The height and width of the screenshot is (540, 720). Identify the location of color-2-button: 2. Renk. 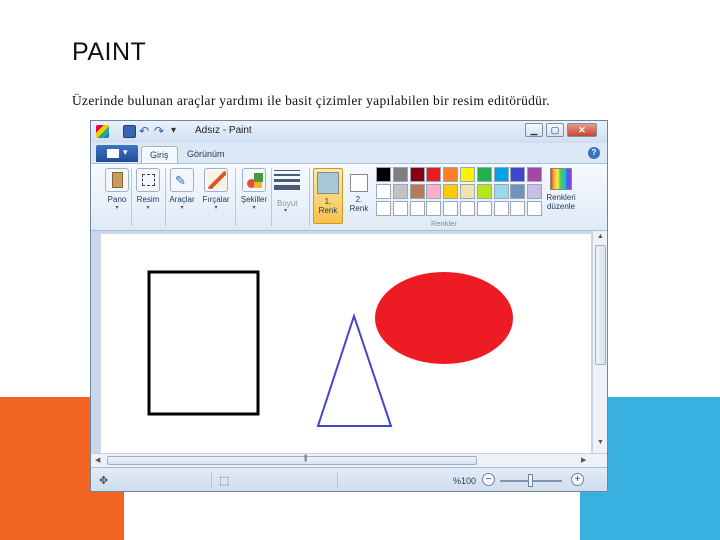
(359, 196).